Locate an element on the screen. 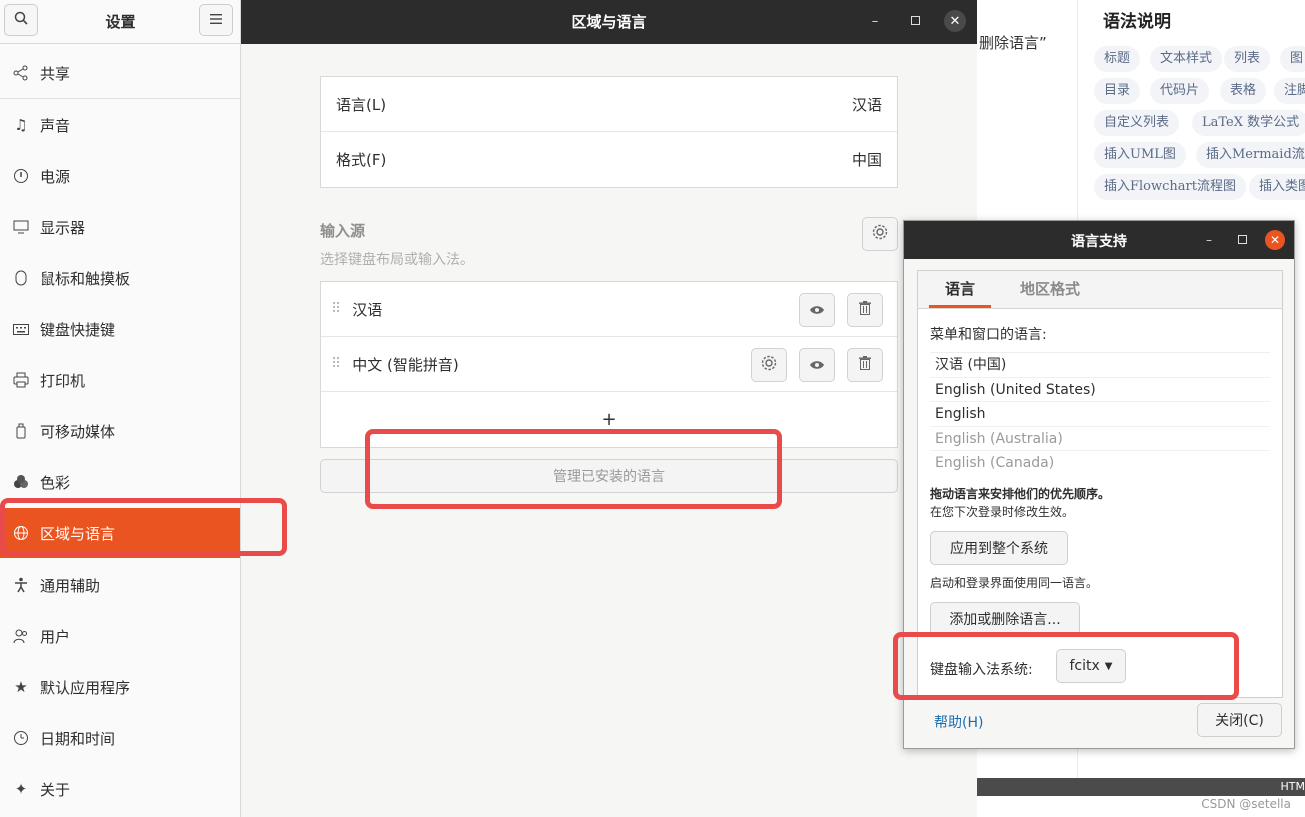 The width and height of the screenshot is (1305, 817). input-source-settings-button is located at coordinates (769, 365).